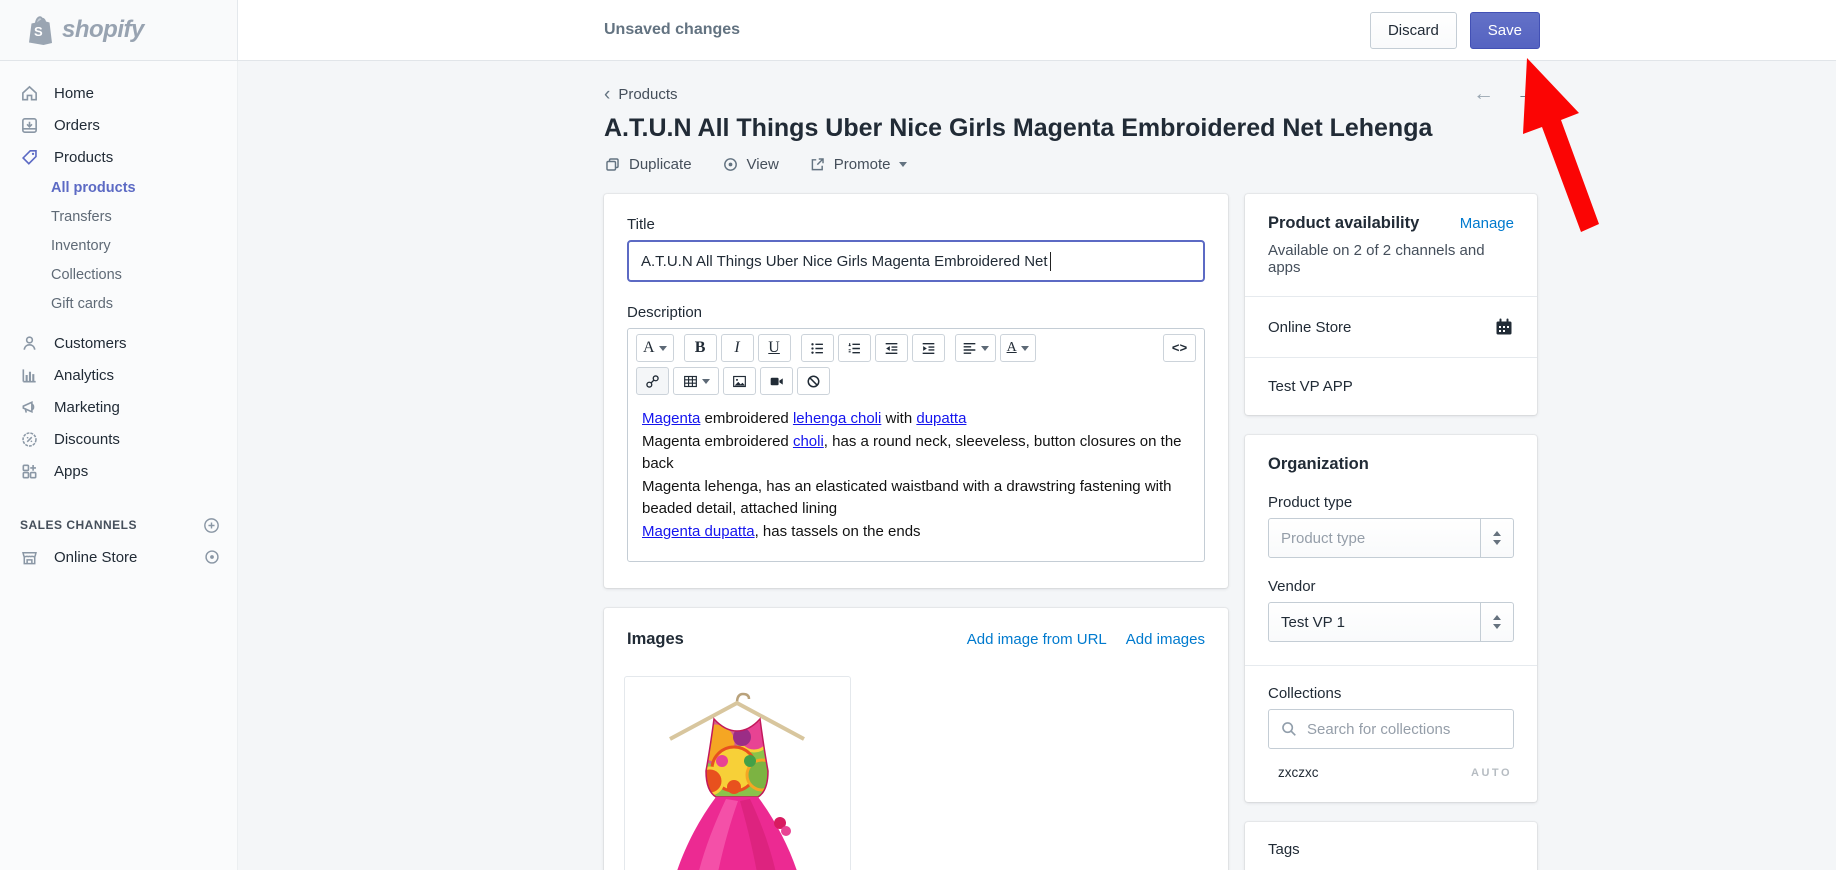 The height and width of the screenshot is (870, 1836). Describe the element at coordinates (737, 781) in the screenshot. I see `lehenga-dress-image` at that location.